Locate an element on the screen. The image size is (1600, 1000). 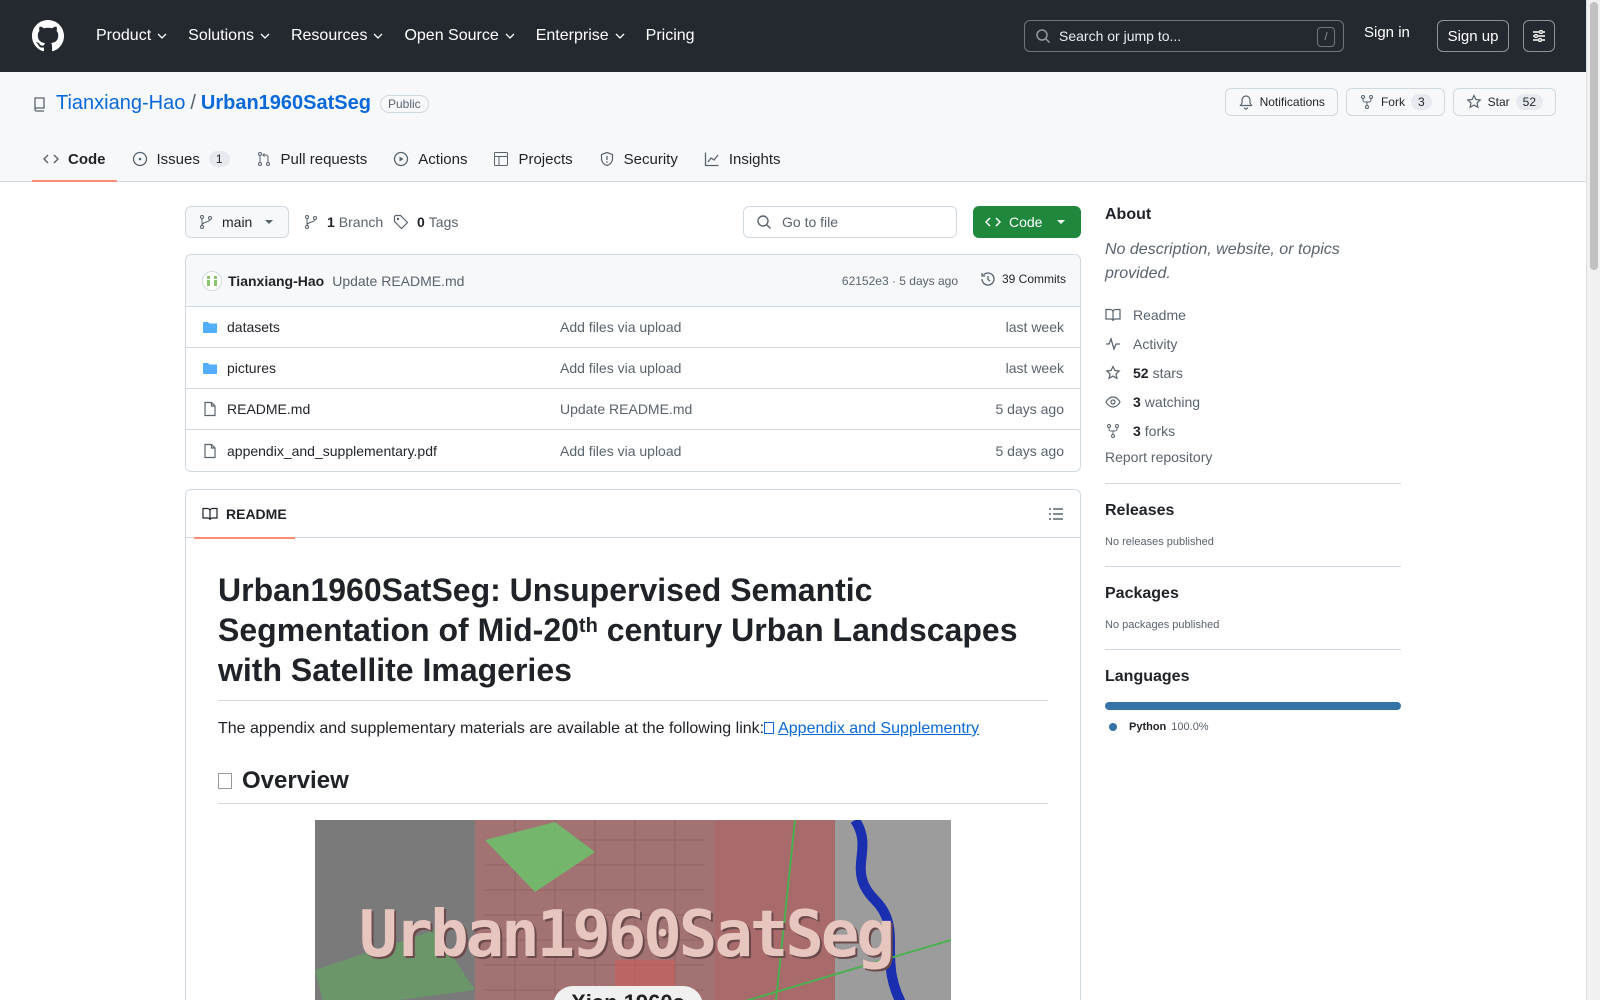
nav-product: Product is located at coordinates (132, 36).